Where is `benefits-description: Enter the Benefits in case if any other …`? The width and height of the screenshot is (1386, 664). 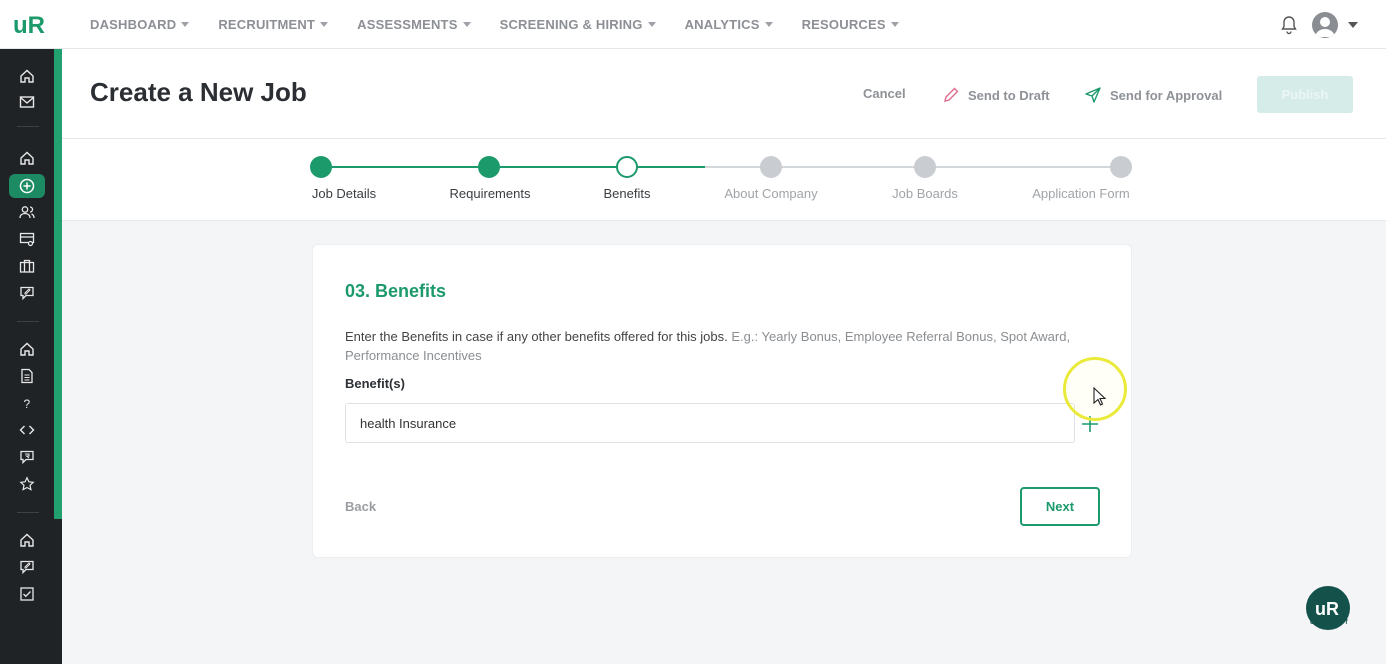
benefits-description: Enter the Benefits in case if any other … is located at coordinates (725, 346).